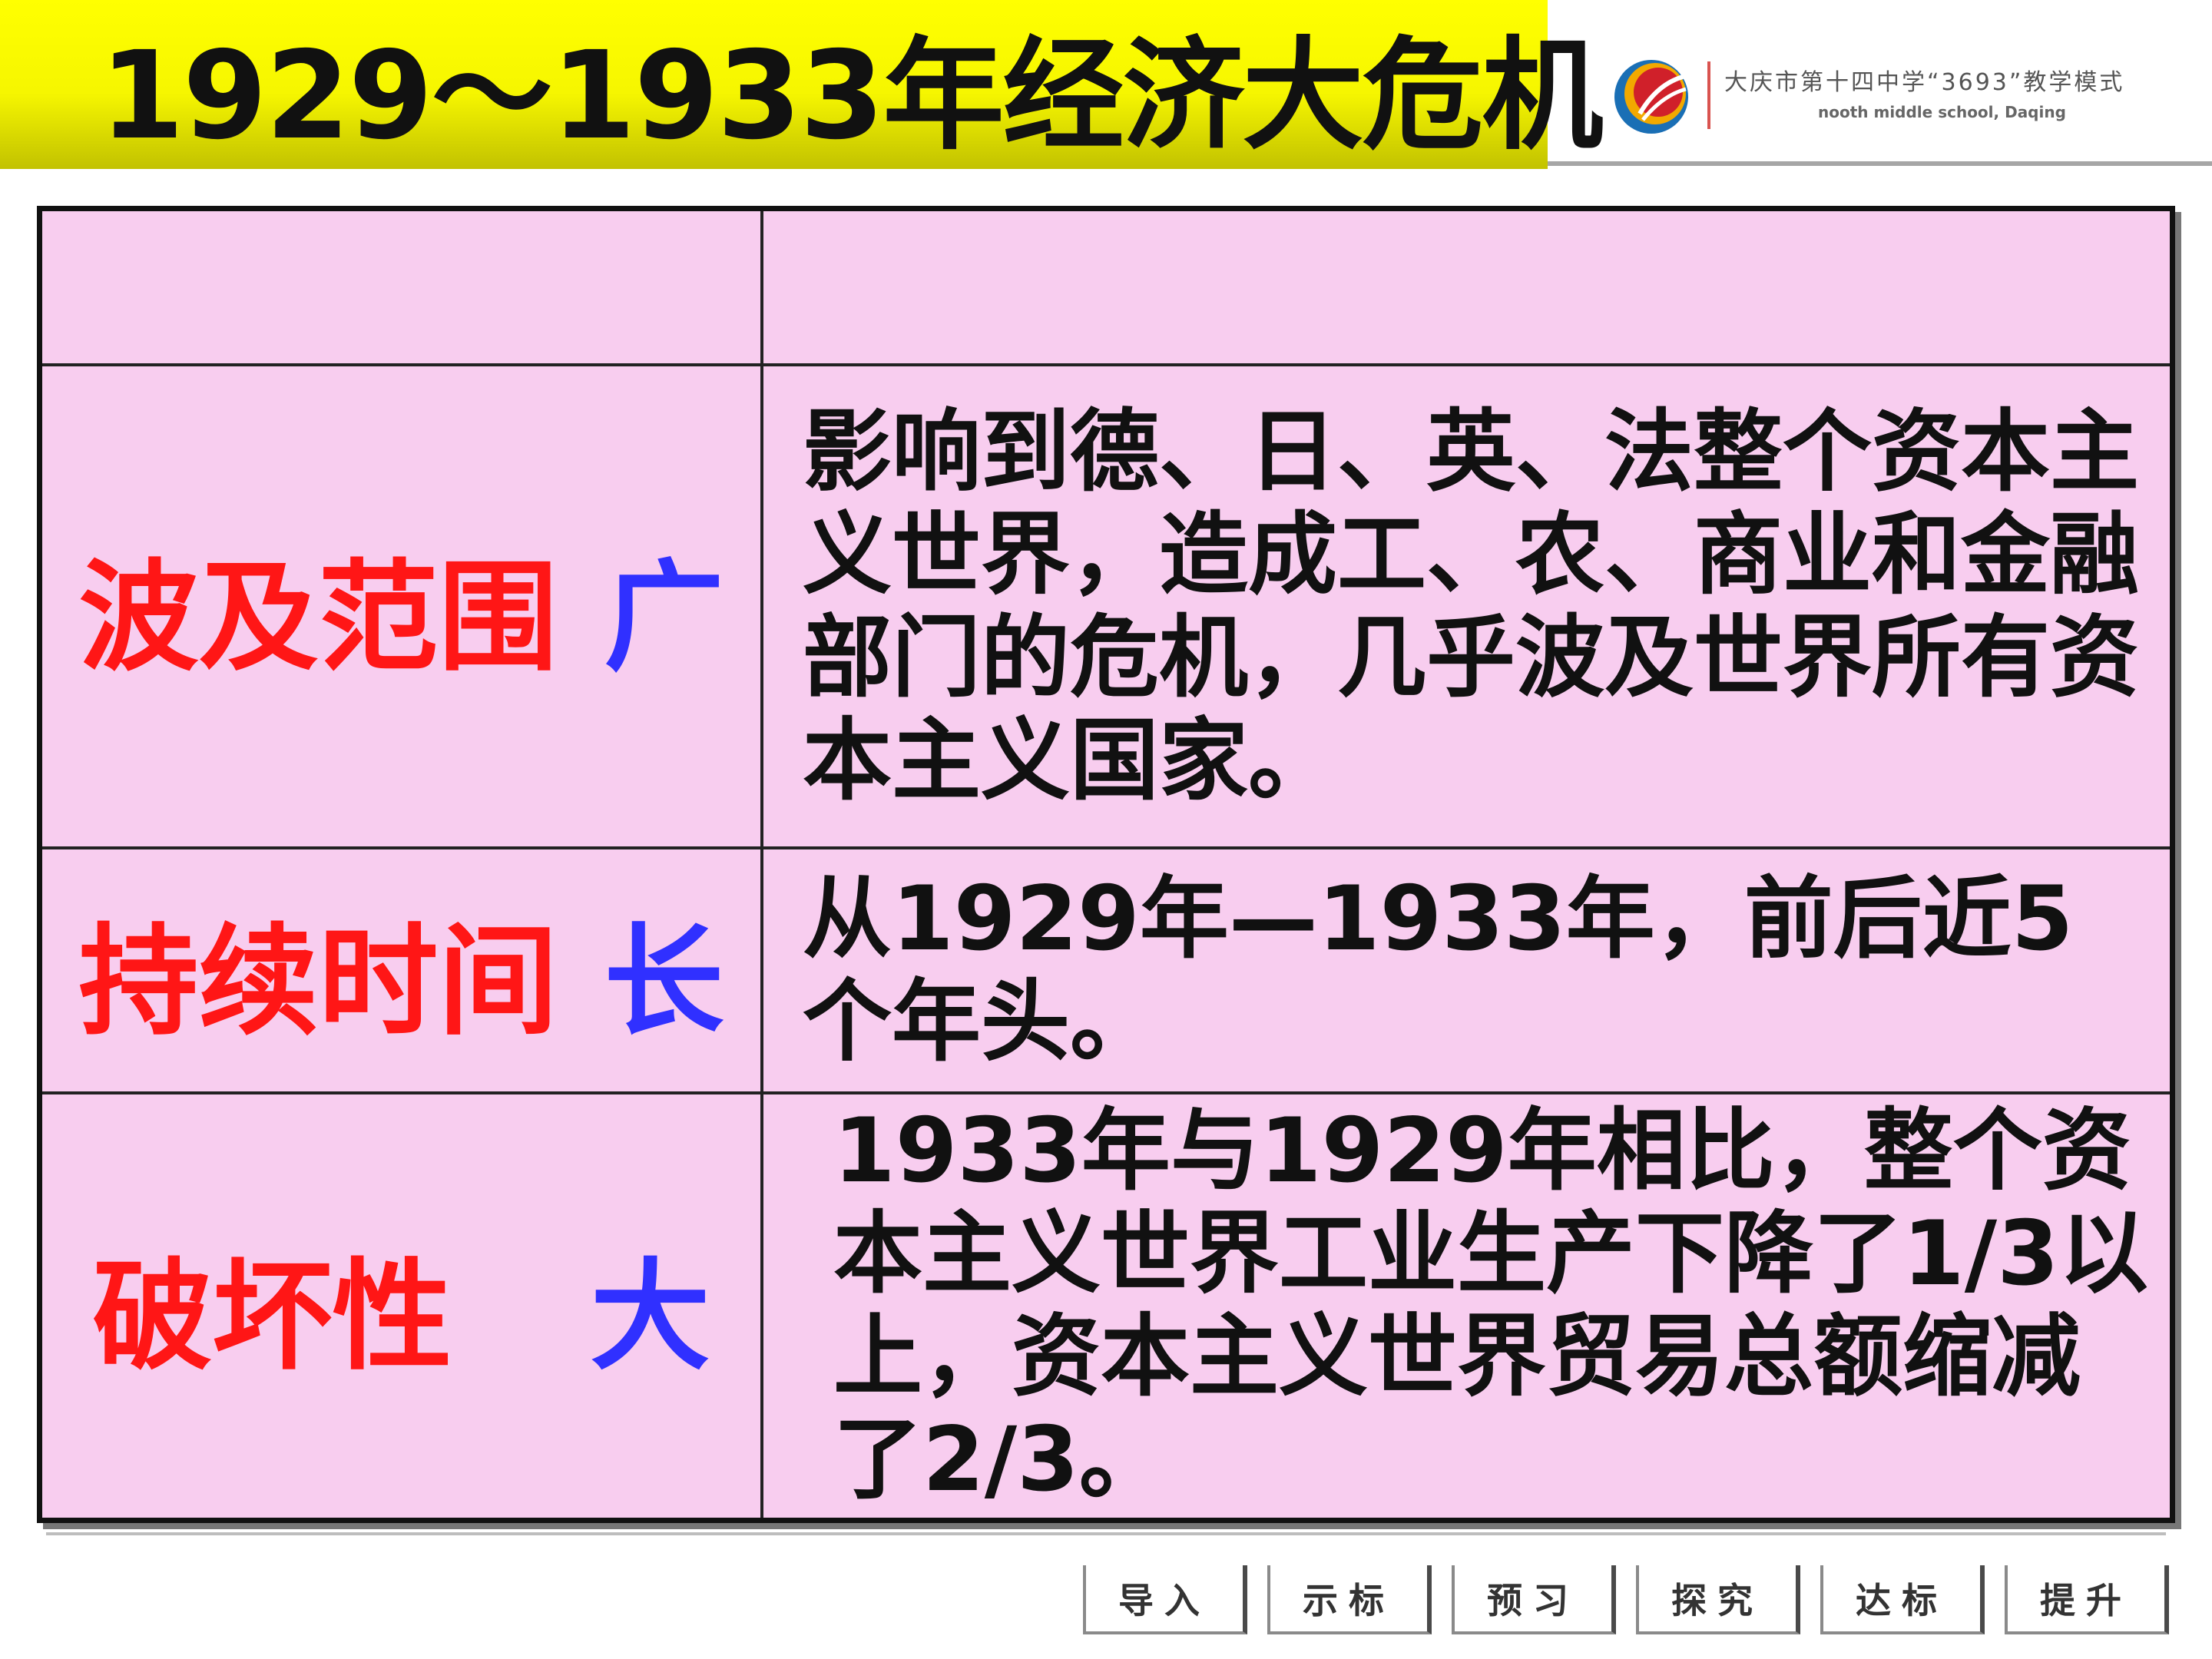 The height and width of the screenshot is (1659, 2212). I want to click on table-row: 波及范围 广, so click(401, 606).